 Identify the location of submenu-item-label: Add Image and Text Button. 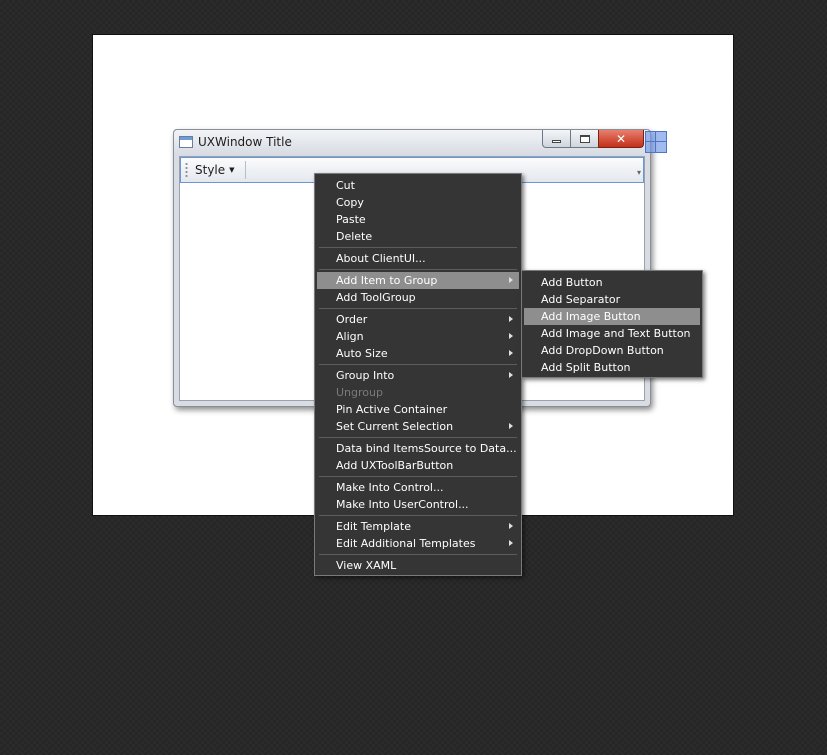
(616, 333).